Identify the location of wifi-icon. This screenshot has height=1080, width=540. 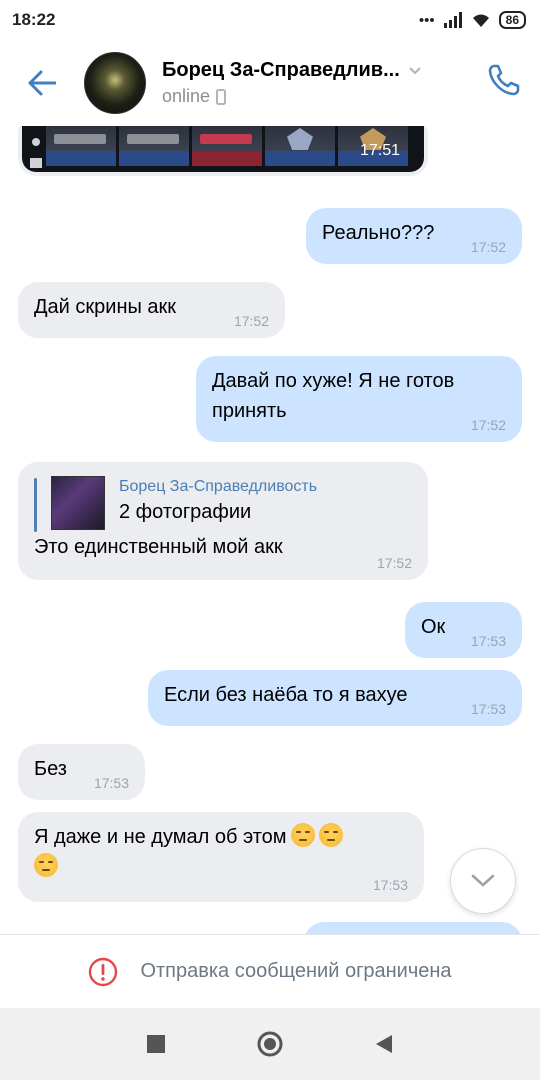
(480, 20).